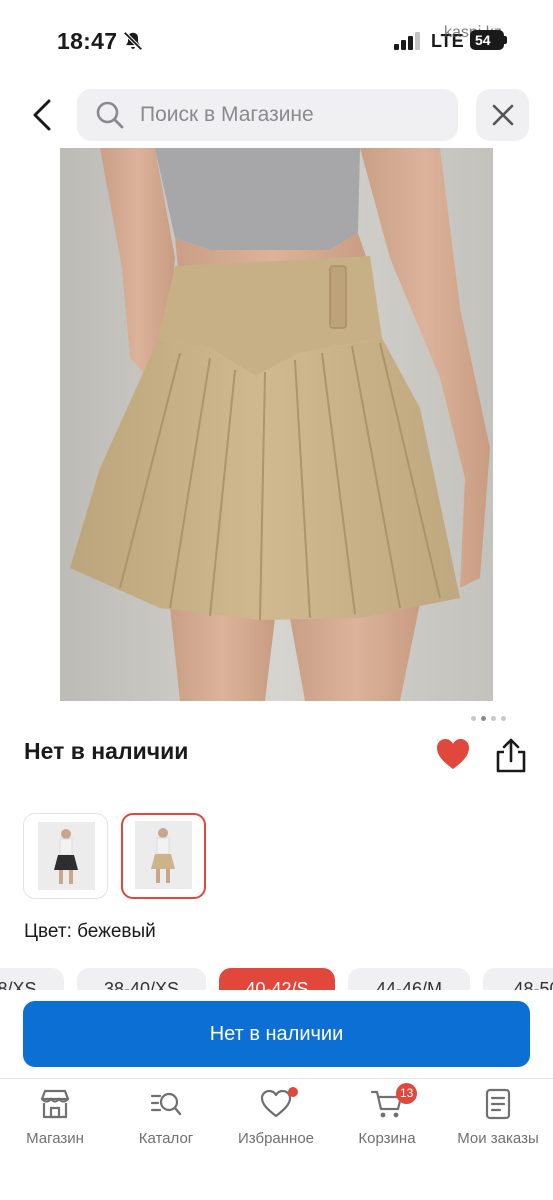 This screenshot has width=553, height=1200. I want to click on nav-item-cart: 13 Корзина, so click(387, 1115).